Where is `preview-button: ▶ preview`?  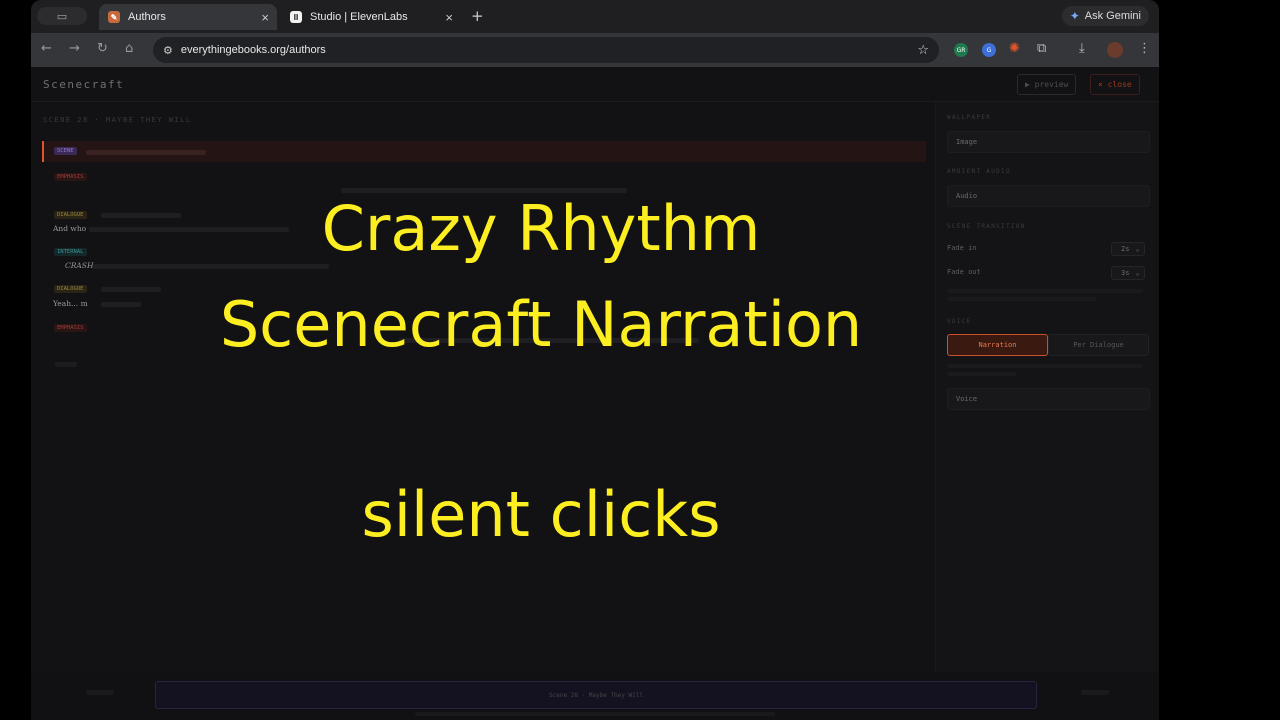 preview-button: ▶ preview is located at coordinates (1047, 84).